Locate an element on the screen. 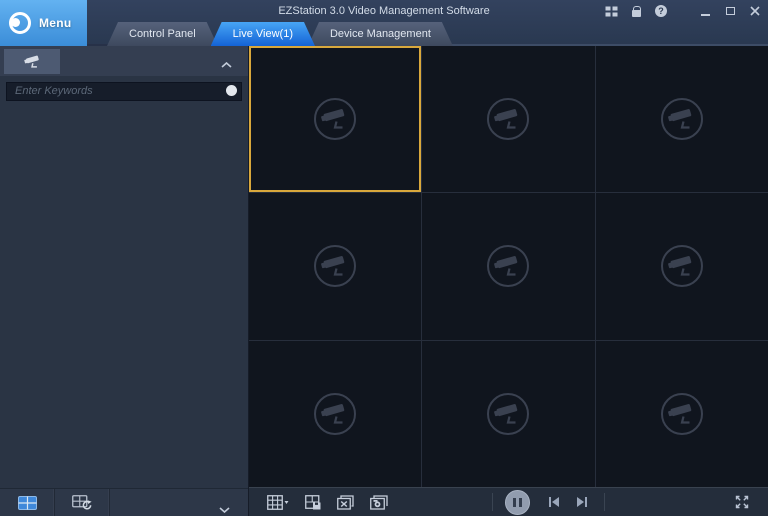 The image size is (768, 516). menu-button: Menu is located at coordinates (43, 23).